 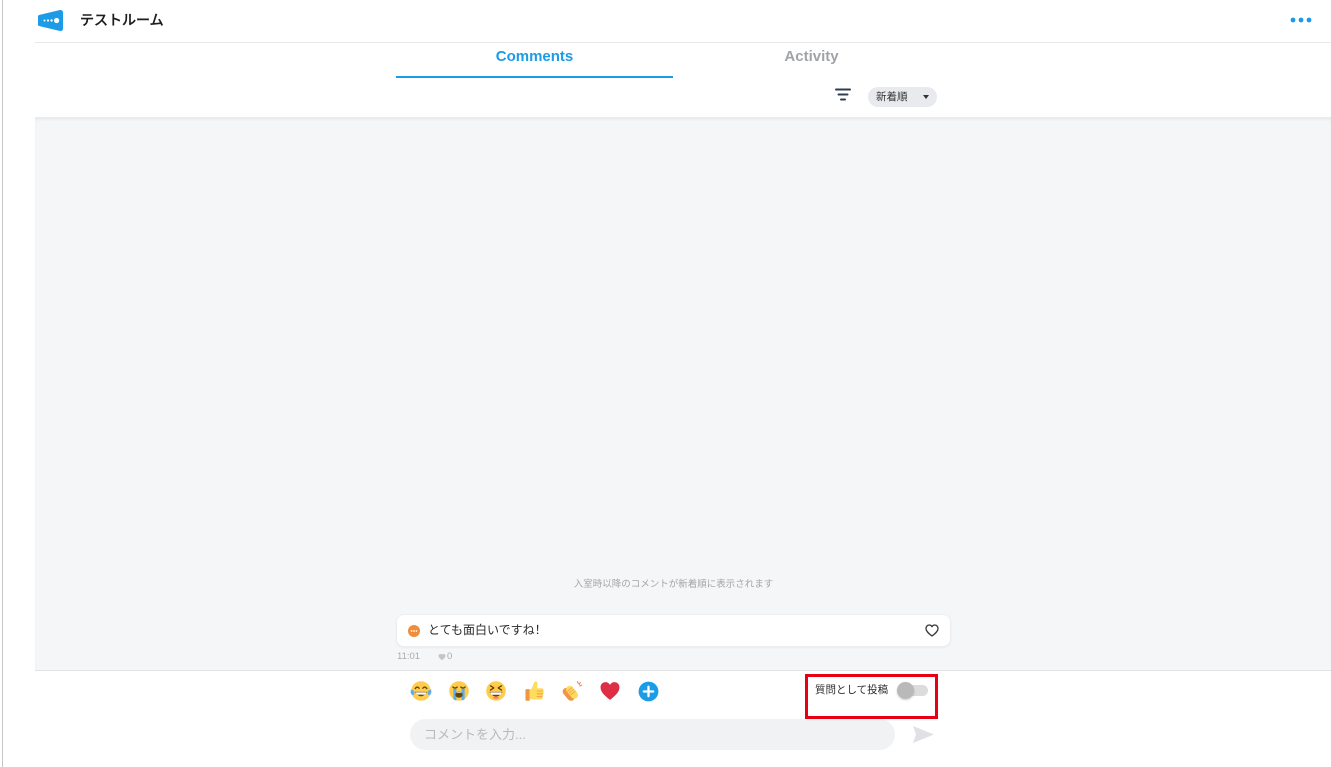 I want to click on reaction-button-cry, so click(x=459, y=691).